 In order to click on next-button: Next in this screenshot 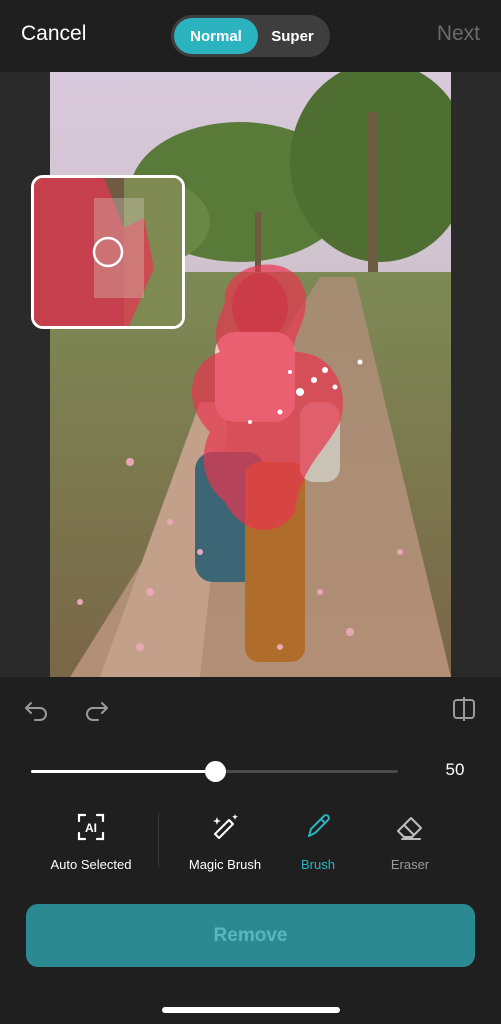, I will do `click(458, 34)`.